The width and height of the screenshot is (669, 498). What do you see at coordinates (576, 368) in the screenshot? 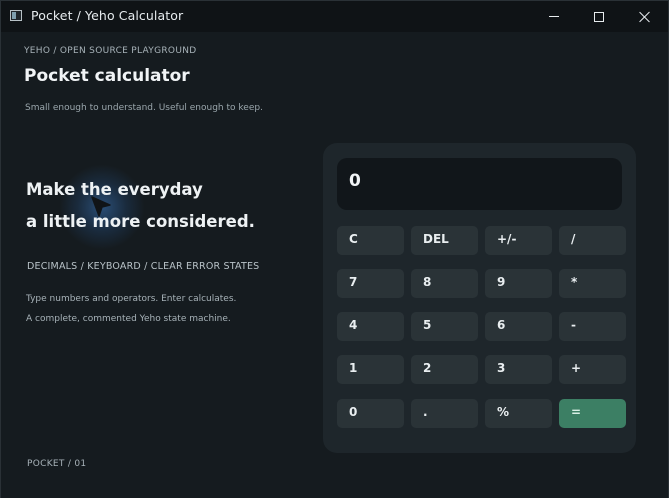
I see `key-label: +` at bounding box center [576, 368].